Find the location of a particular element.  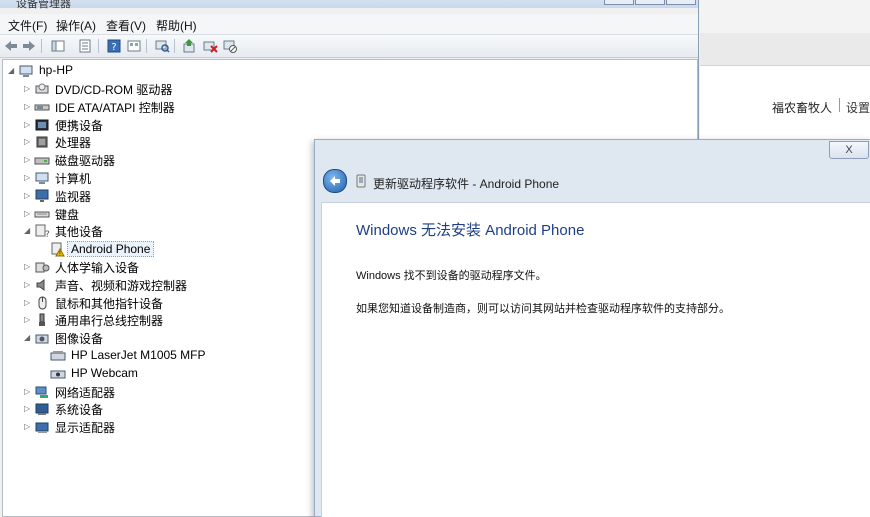

minimize-button is located at coordinates (619, 2).